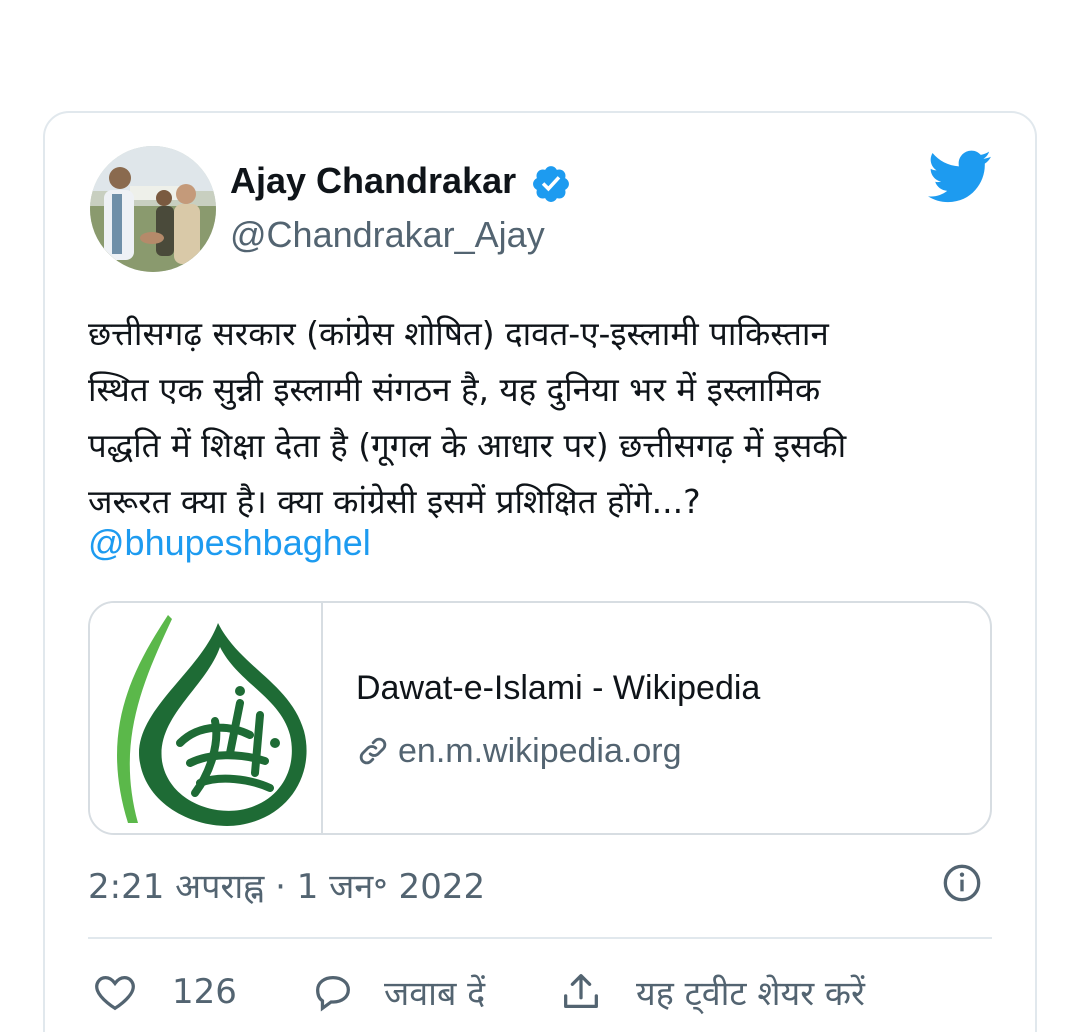  Describe the element at coordinates (962, 883) in the screenshot. I see `info-icon` at that location.